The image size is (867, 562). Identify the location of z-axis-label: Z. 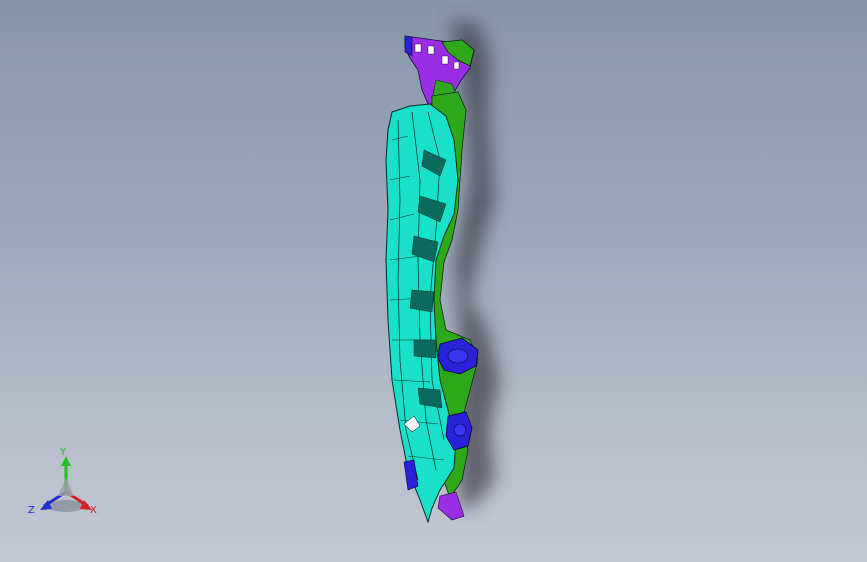
(31, 510).